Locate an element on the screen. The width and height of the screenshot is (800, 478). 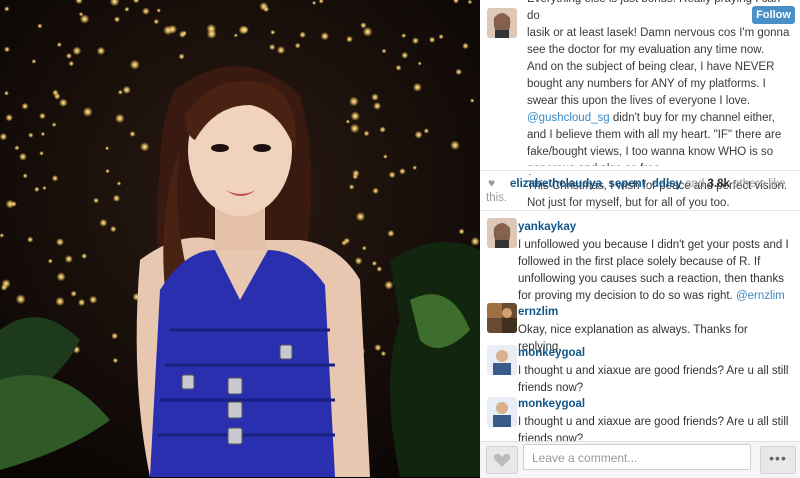
more-options-button: ••• is located at coordinates (778, 460).